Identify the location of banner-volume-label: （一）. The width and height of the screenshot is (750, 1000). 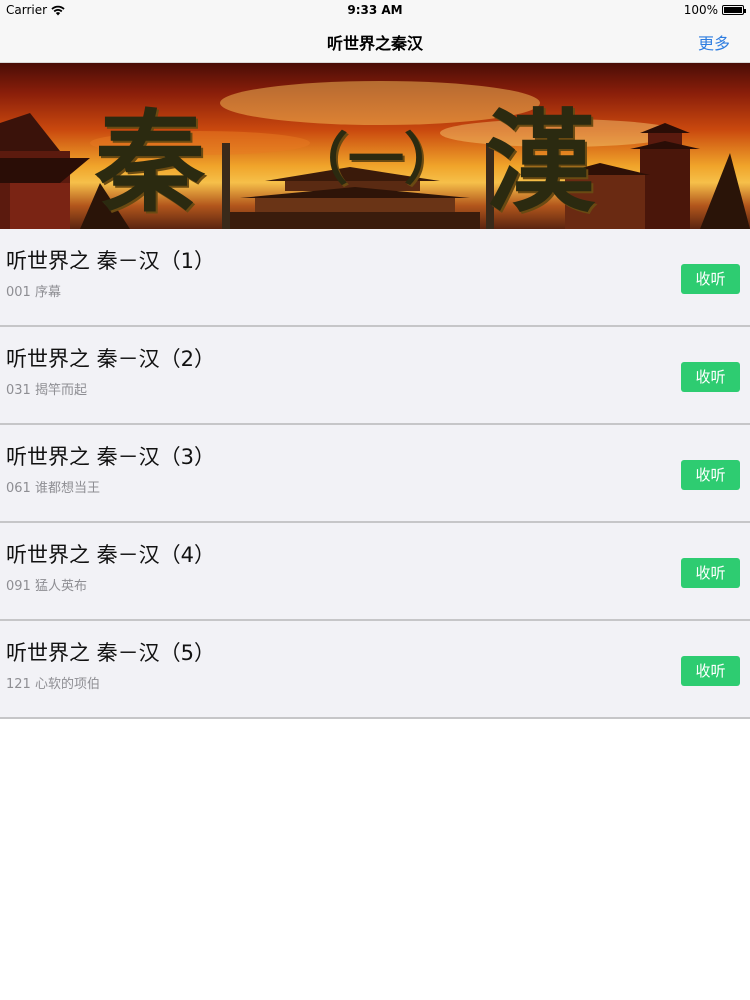
(376, 160).